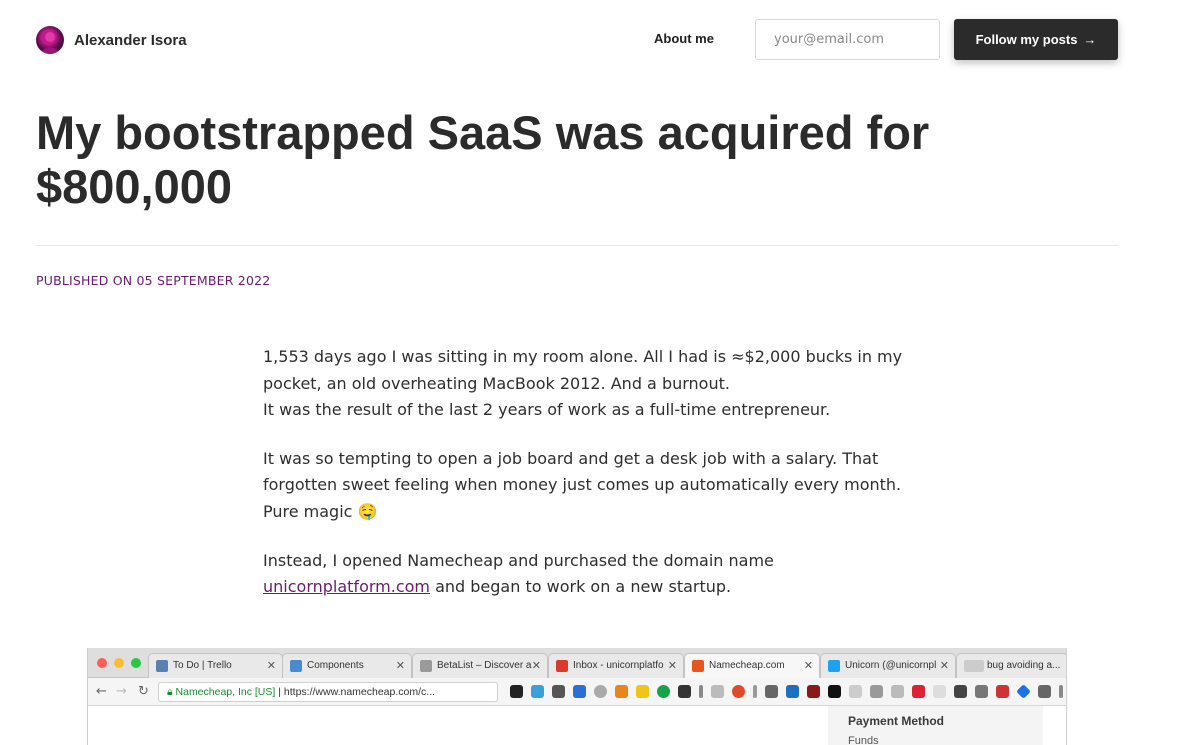  Describe the element at coordinates (577, 725) in the screenshot. I see `browser-page-content: Payment Method Funds` at that location.